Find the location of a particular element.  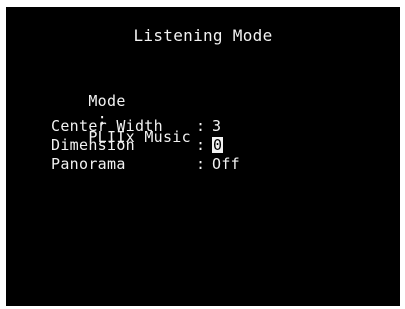

setting-value-selected: 0 is located at coordinates (218, 145).